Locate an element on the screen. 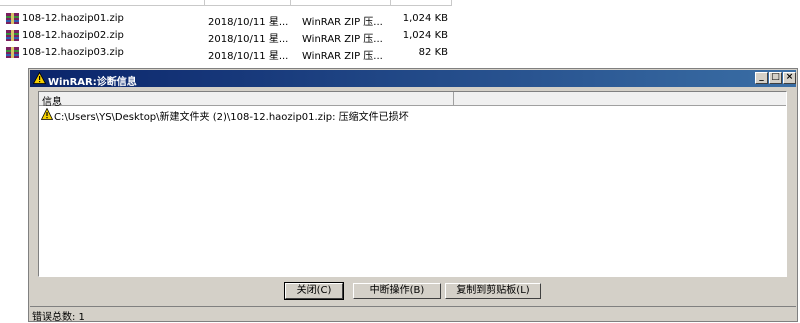 This screenshot has width=800, height=323. error-count: 错误总数: 1 is located at coordinates (58, 317).